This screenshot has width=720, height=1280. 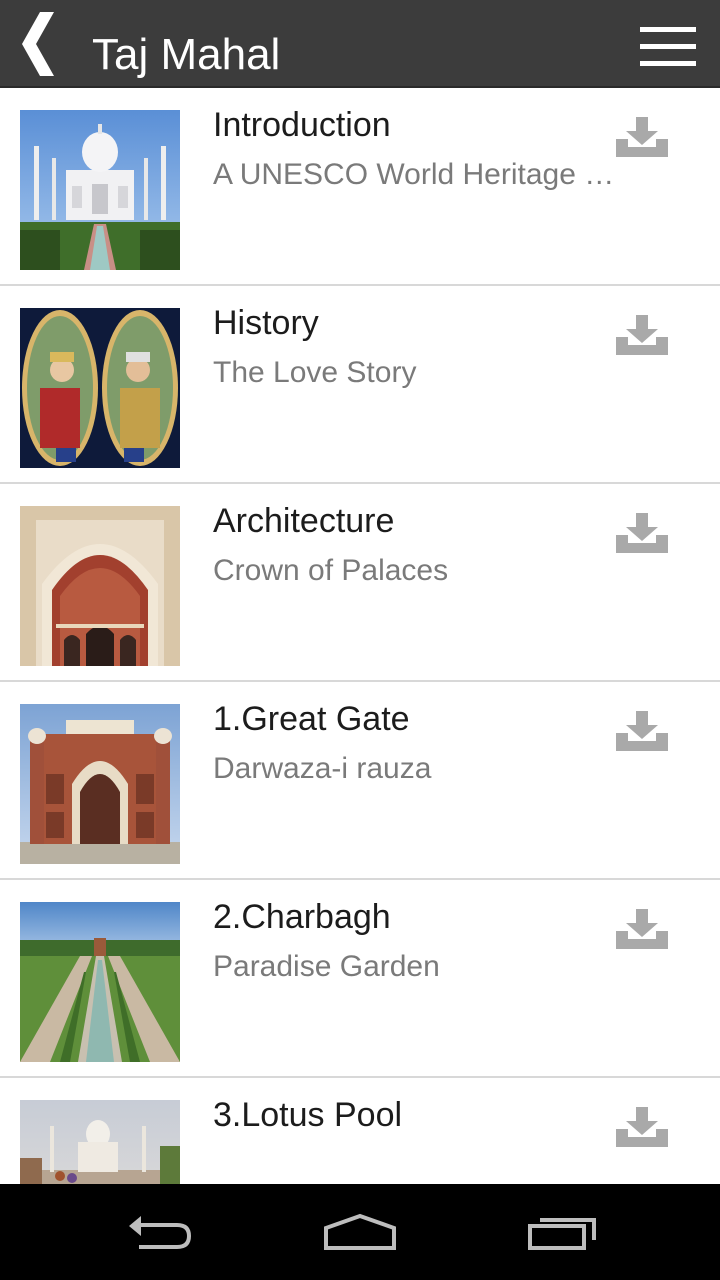 I want to click on item-title: History, so click(x=266, y=323).